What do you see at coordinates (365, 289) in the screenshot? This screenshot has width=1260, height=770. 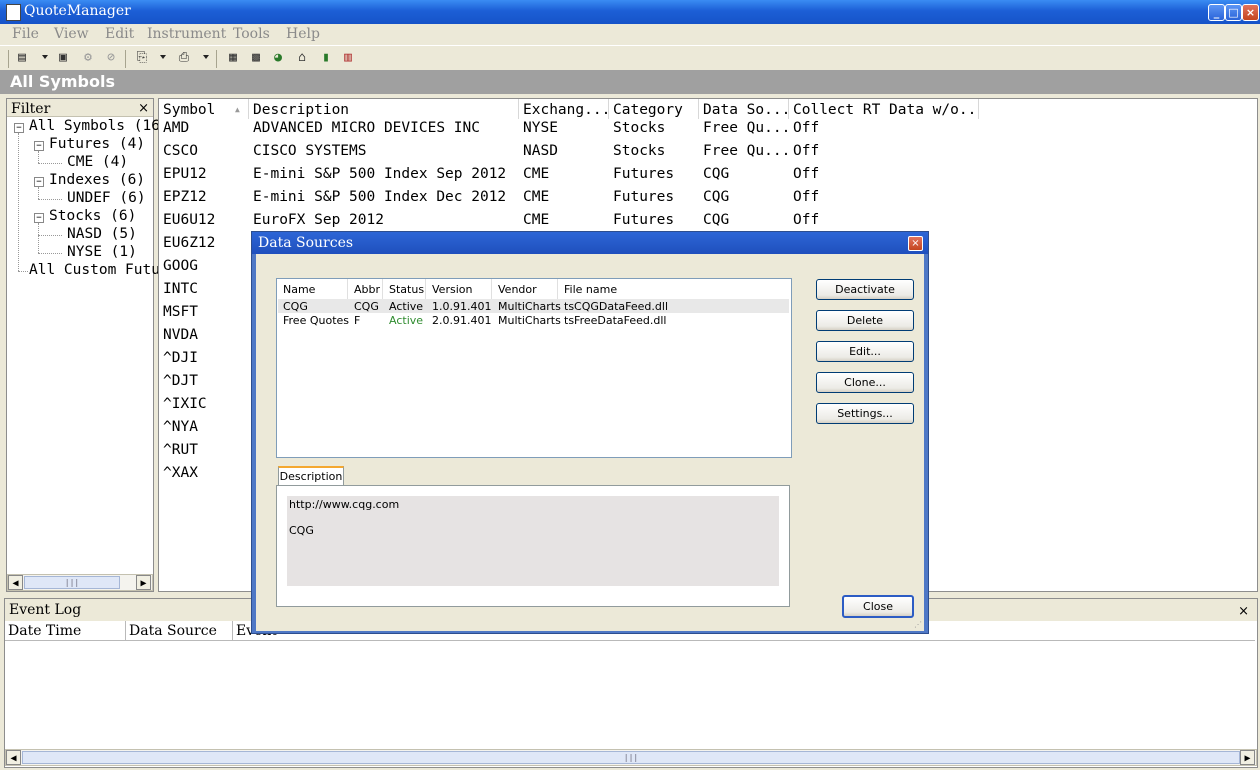 I see `list-header-abbr: Abbr` at bounding box center [365, 289].